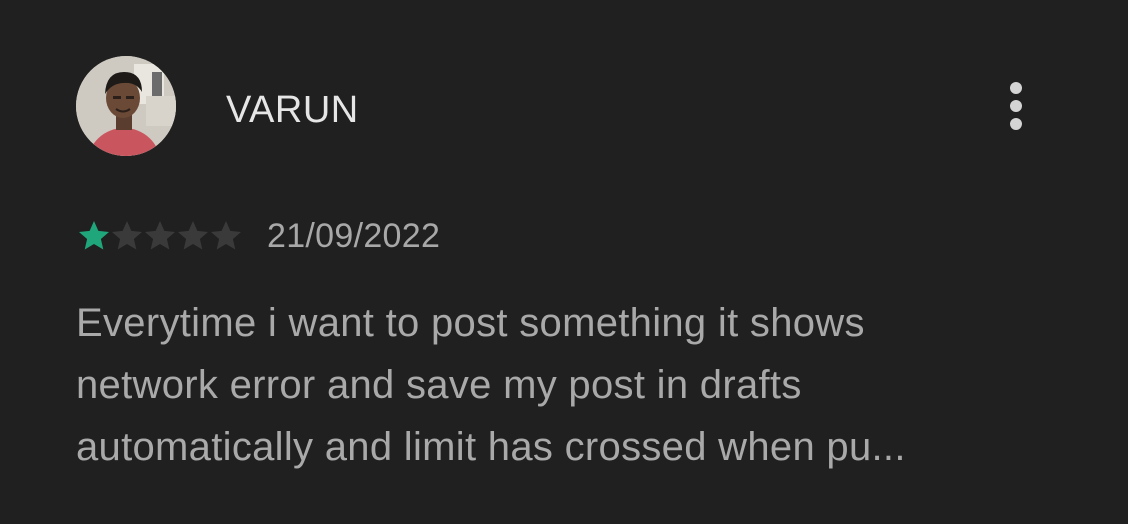 This screenshot has height=524, width=1128. I want to click on reviewer-avatar, so click(126, 106).